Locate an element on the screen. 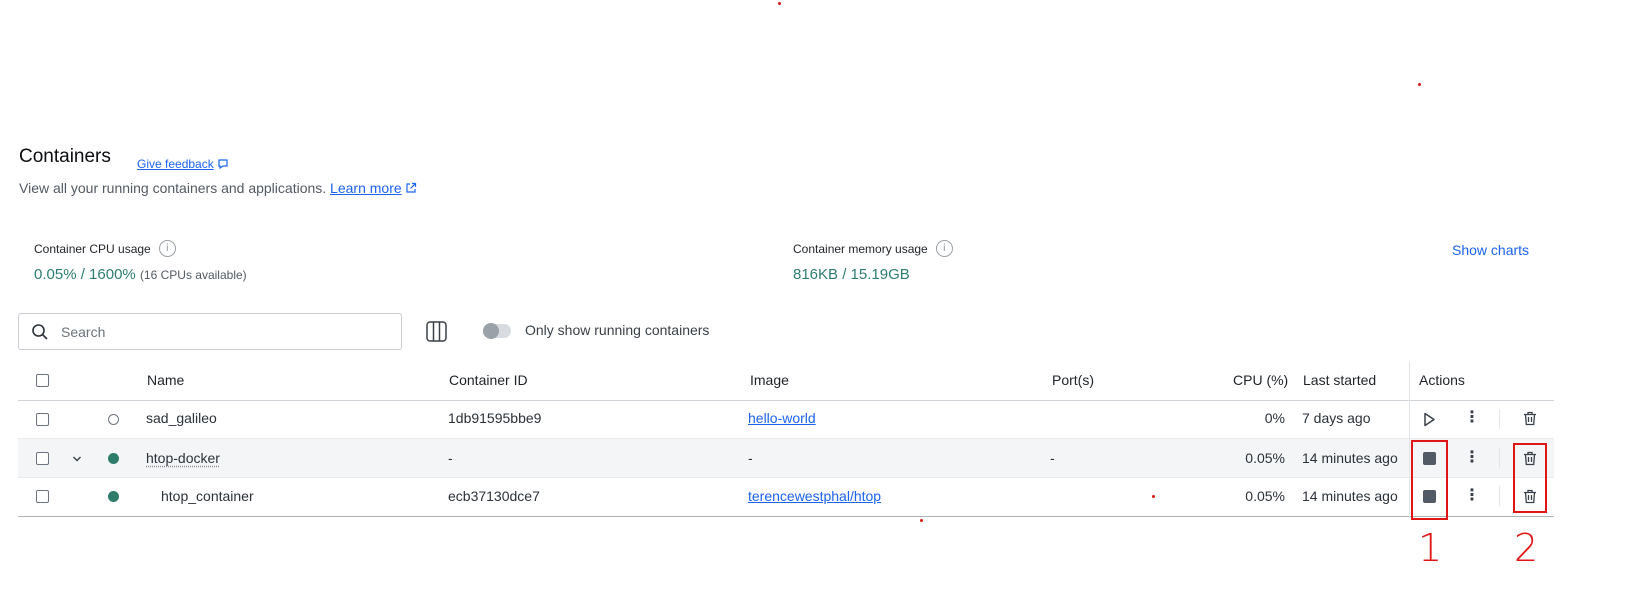 This screenshot has width=1626, height=589. annotation-number-2: 2 is located at coordinates (1526, 548).